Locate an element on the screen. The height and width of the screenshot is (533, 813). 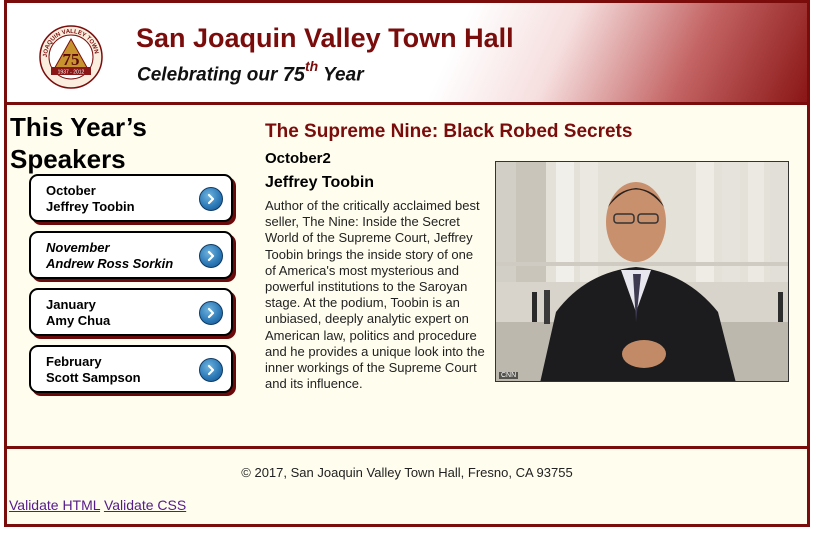
site-tagline: Celebrating our 75th Year is located at coordinates (250, 72).